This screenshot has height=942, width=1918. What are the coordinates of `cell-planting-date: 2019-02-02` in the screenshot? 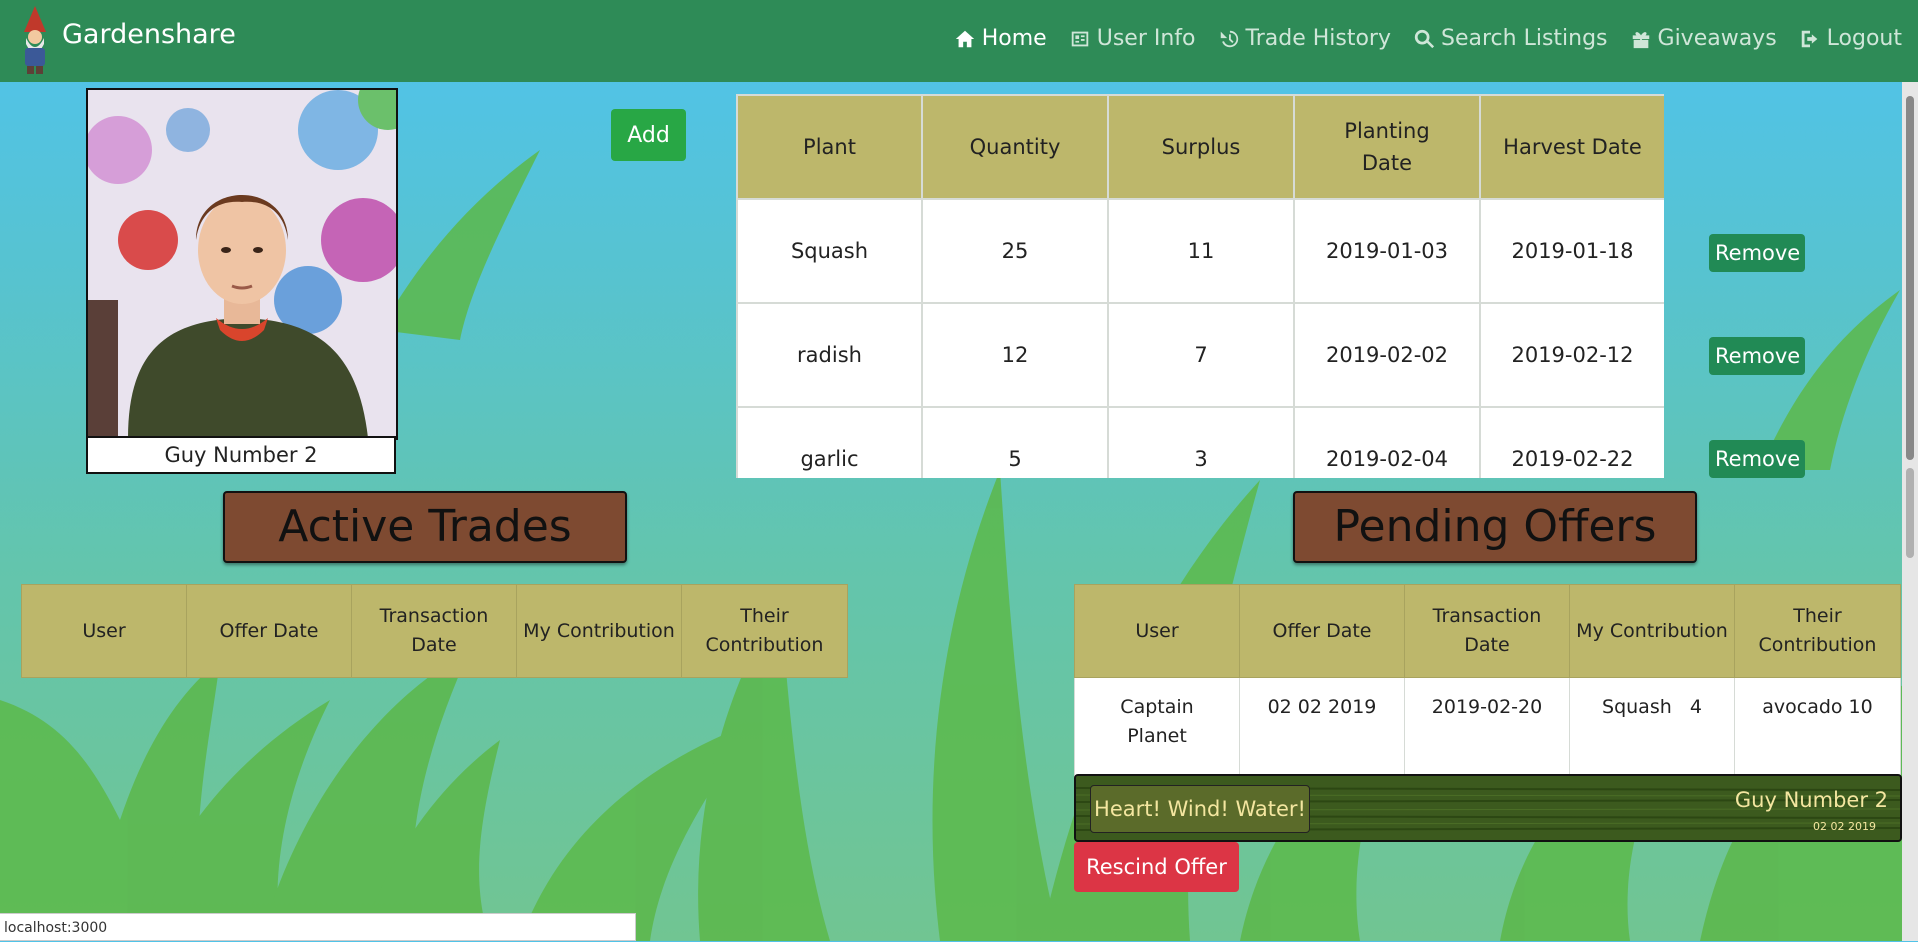 It's located at (1387, 355).